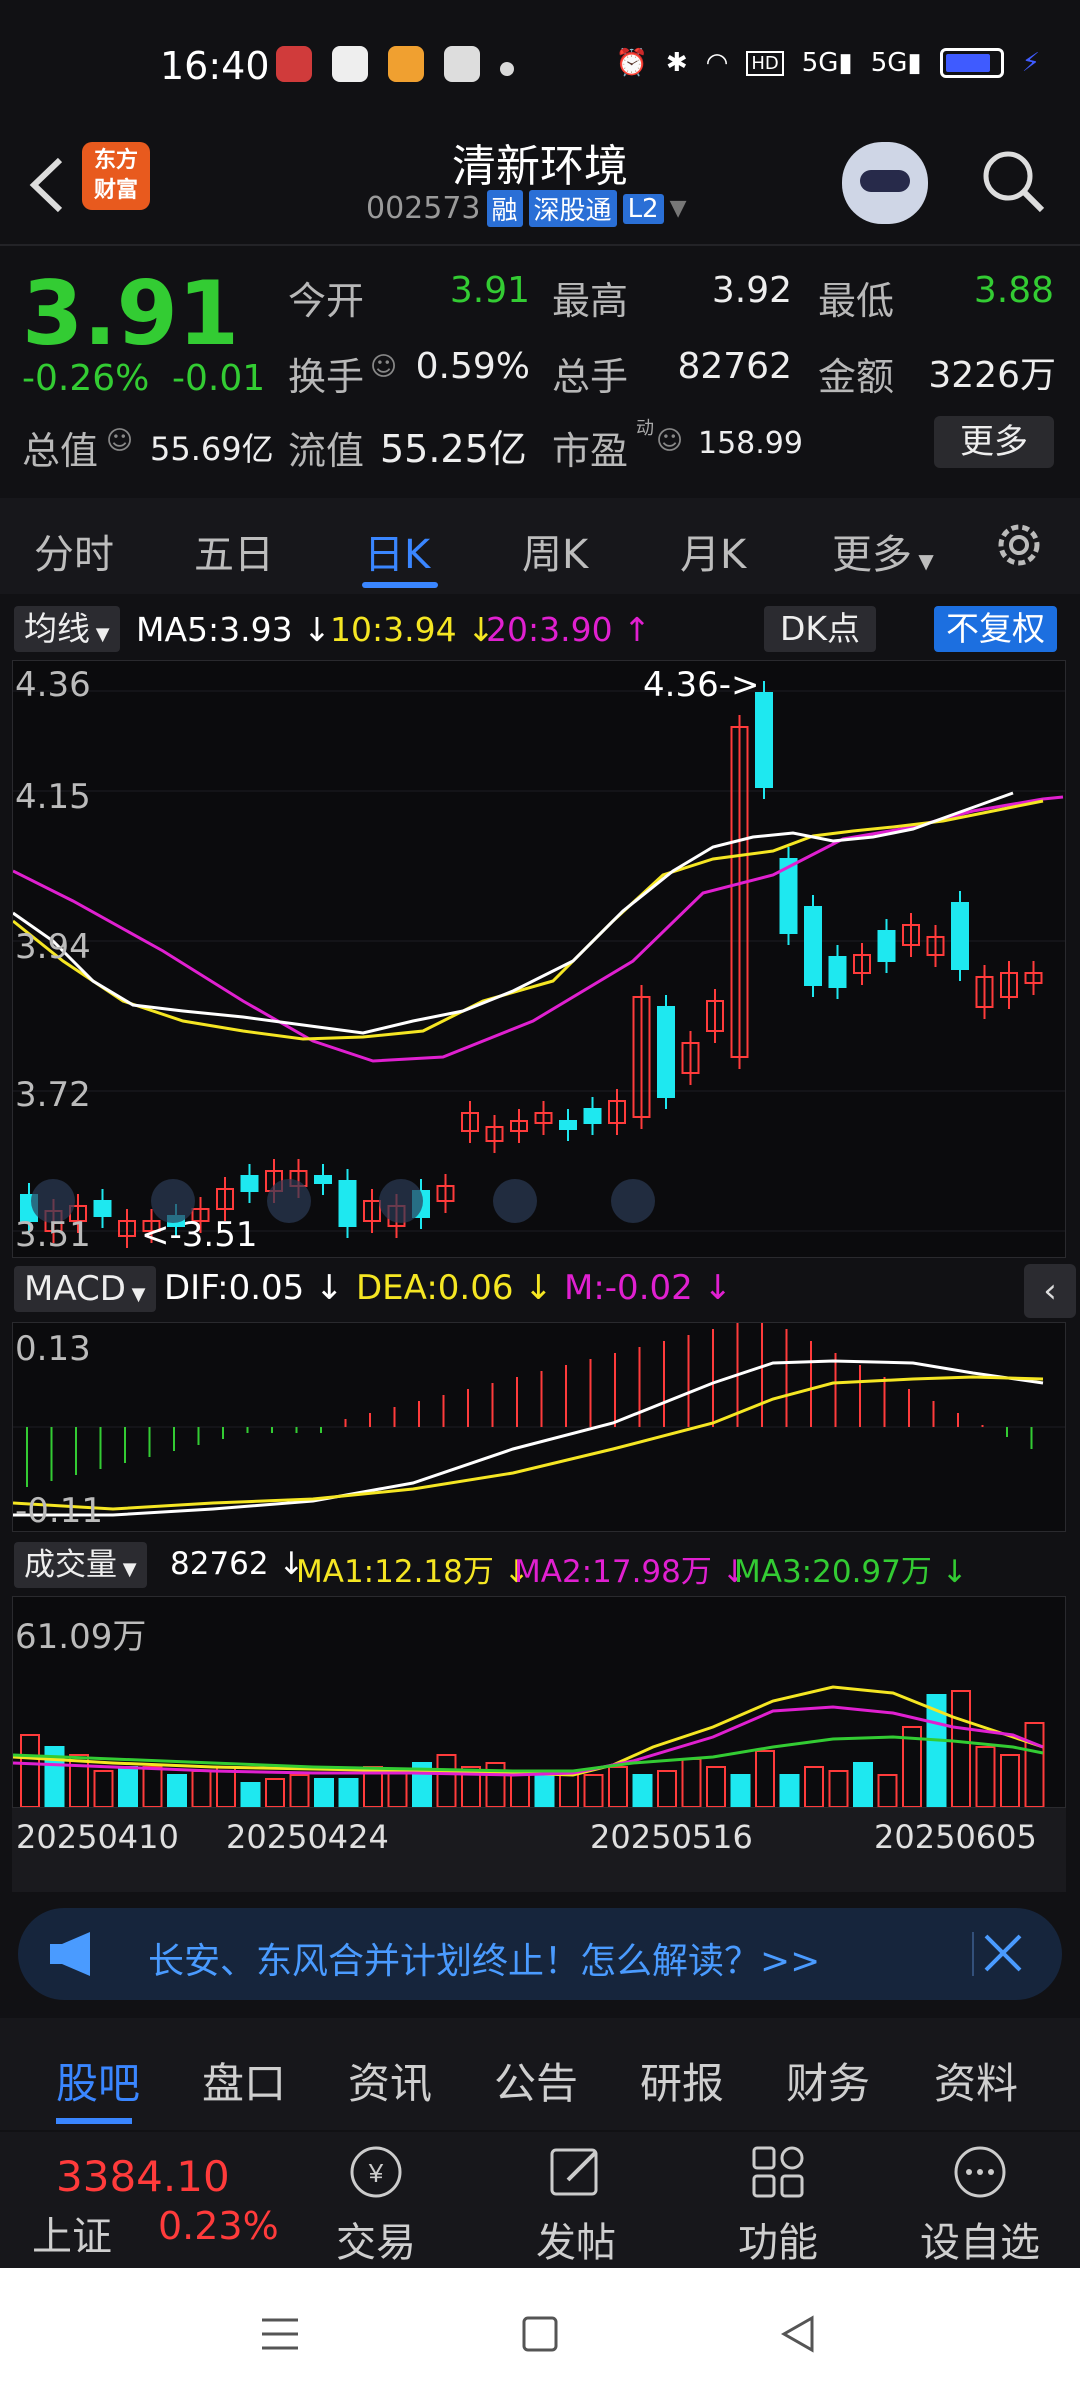 Image resolution: width=1080 pixels, height=2400 pixels. Describe the element at coordinates (820, 629) in the screenshot. I see `dk-point-button: DK点` at that location.